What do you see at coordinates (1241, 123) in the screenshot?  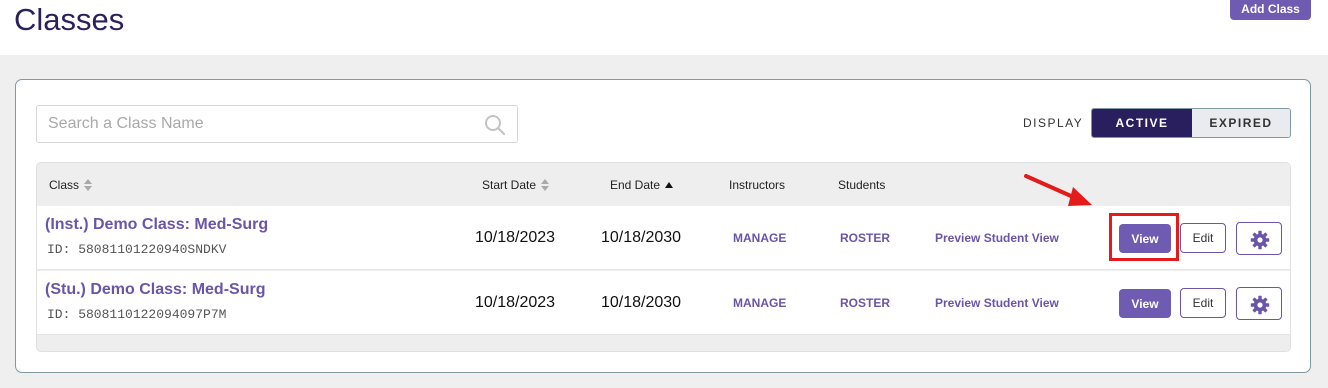 I see `expired-toggle-button: EXPIRED` at bounding box center [1241, 123].